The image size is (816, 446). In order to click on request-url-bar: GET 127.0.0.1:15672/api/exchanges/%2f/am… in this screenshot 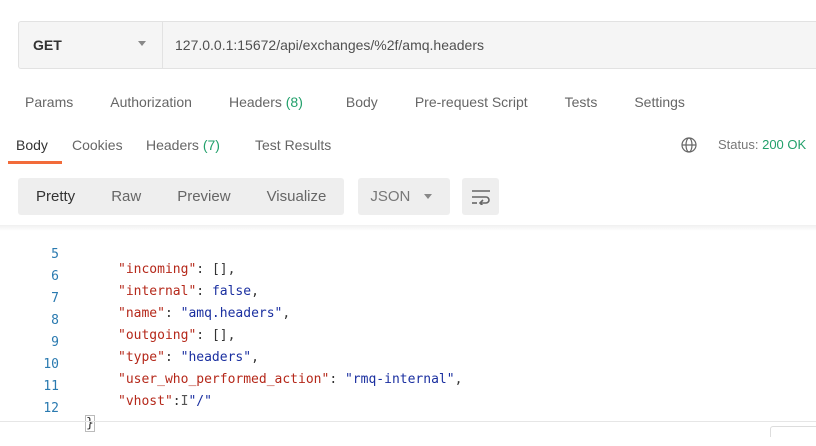, I will do `click(417, 45)`.